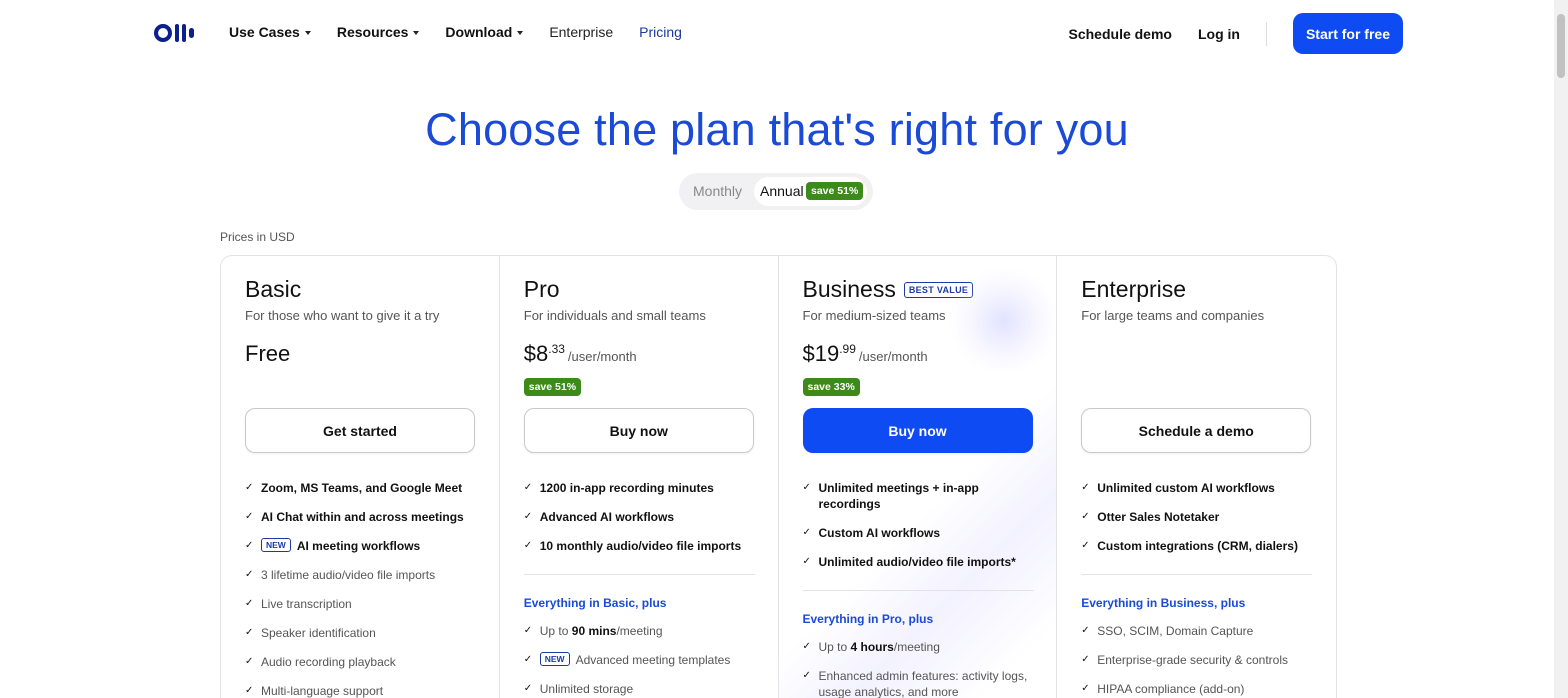 This screenshot has width=1568, height=698. What do you see at coordinates (342, 315) in the screenshot?
I see `plan-description: For those who want to give it a try` at bounding box center [342, 315].